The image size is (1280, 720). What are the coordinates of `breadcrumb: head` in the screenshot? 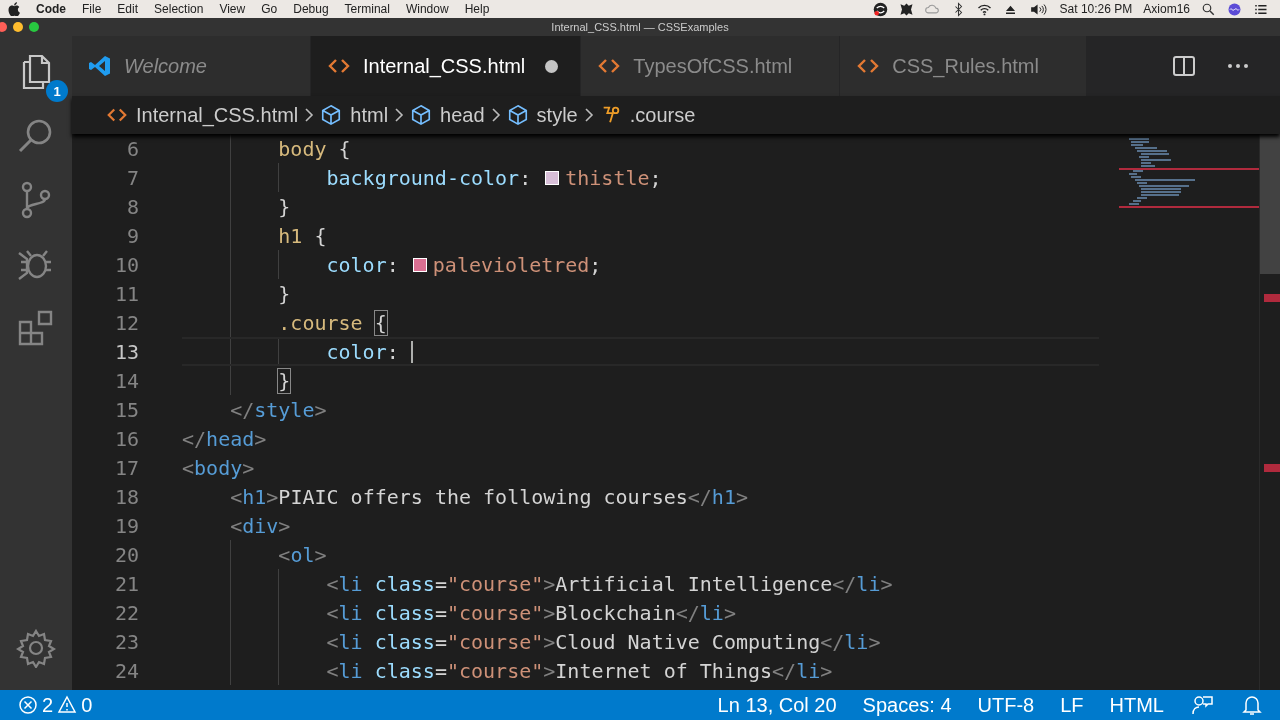 It's located at (447, 115).